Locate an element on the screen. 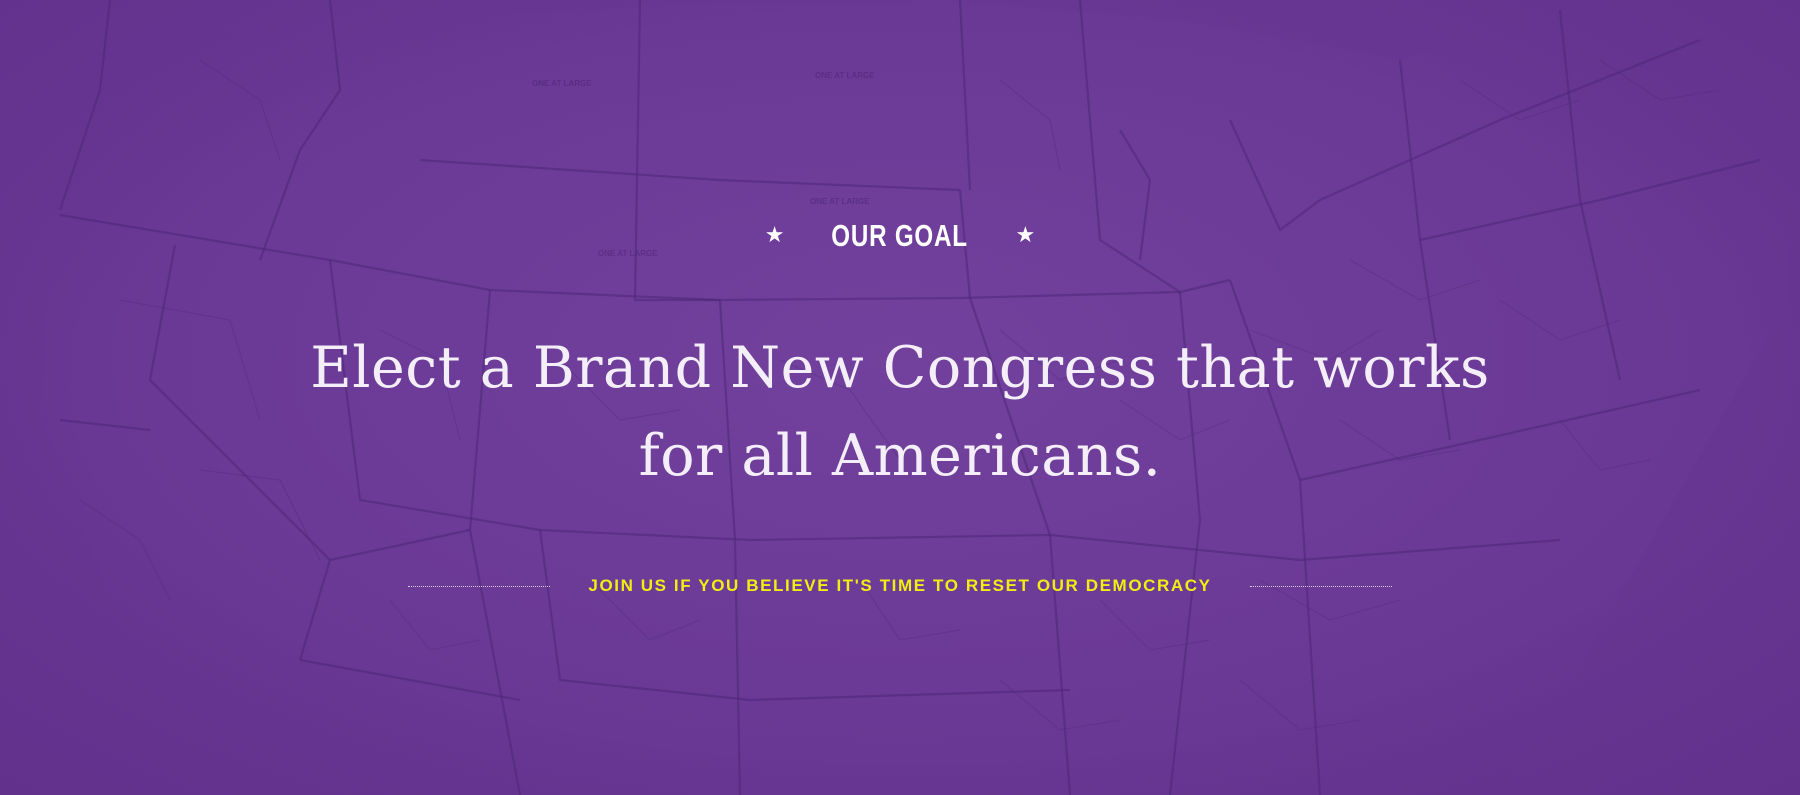  section-label: OUR GOAL is located at coordinates (900, 235).